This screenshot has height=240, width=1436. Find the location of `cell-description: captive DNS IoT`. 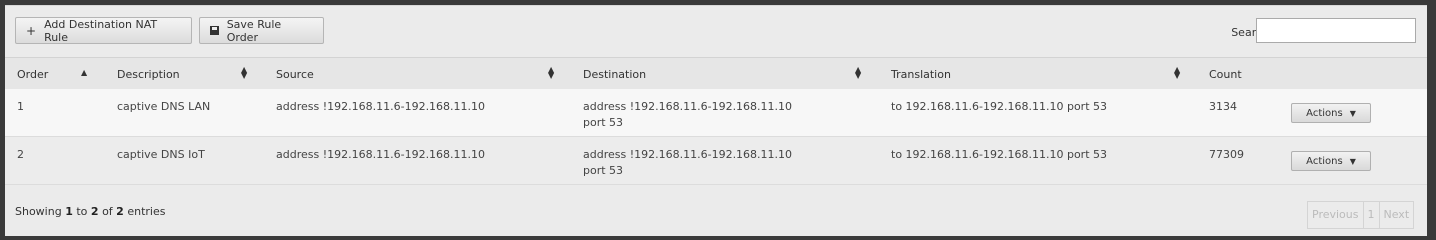

cell-description: captive DNS IoT is located at coordinates (161, 154).